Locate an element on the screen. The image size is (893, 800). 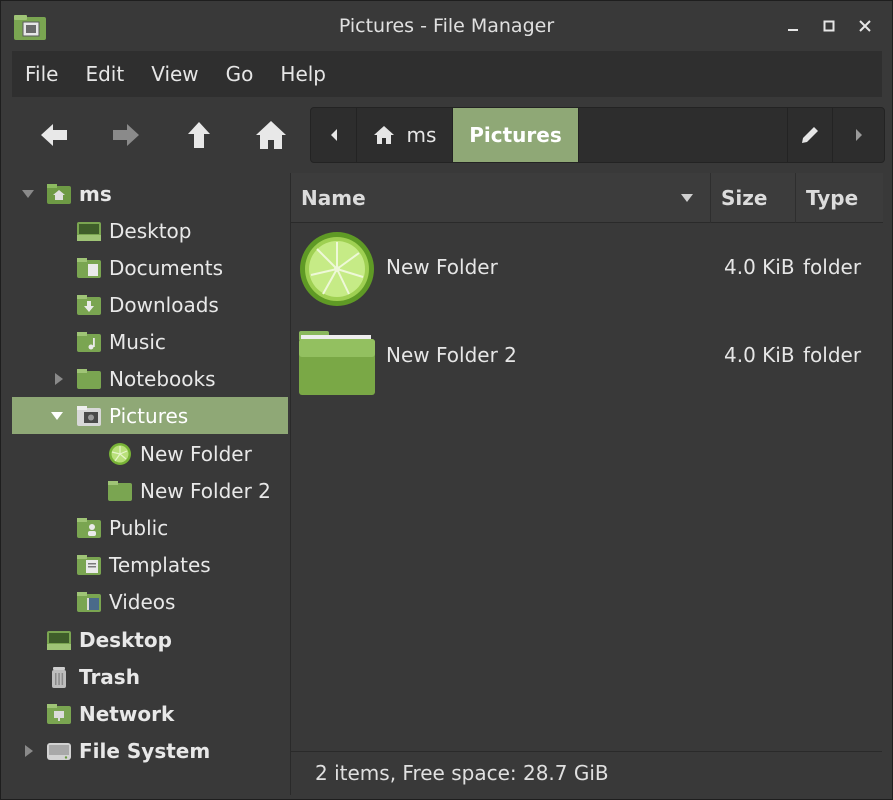
path-segment-label: ms is located at coordinates (421, 135).